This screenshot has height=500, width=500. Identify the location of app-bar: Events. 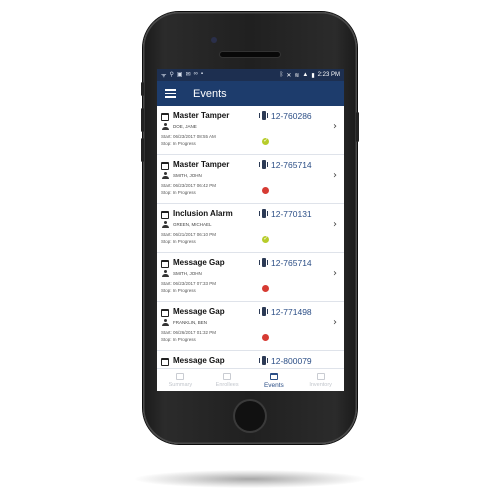
(250, 93).